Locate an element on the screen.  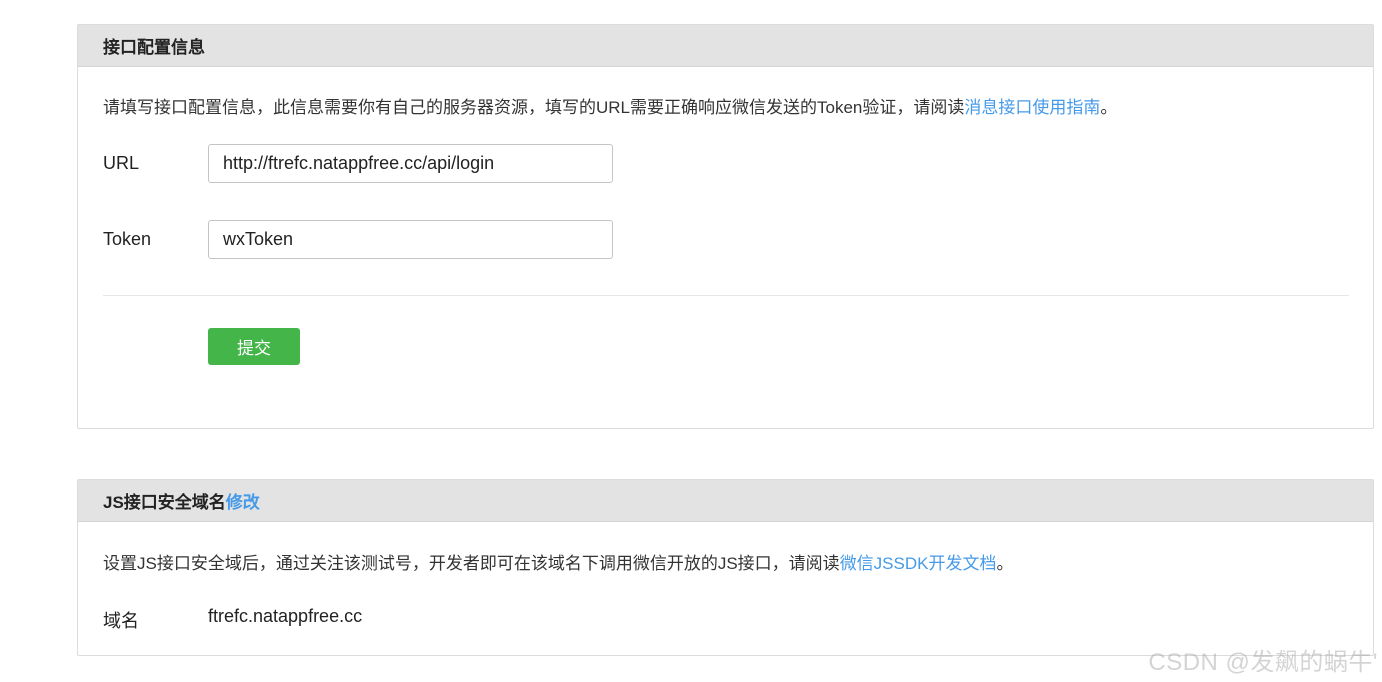
js-domain-description-end: 。 is located at coordinates (1005, 563).